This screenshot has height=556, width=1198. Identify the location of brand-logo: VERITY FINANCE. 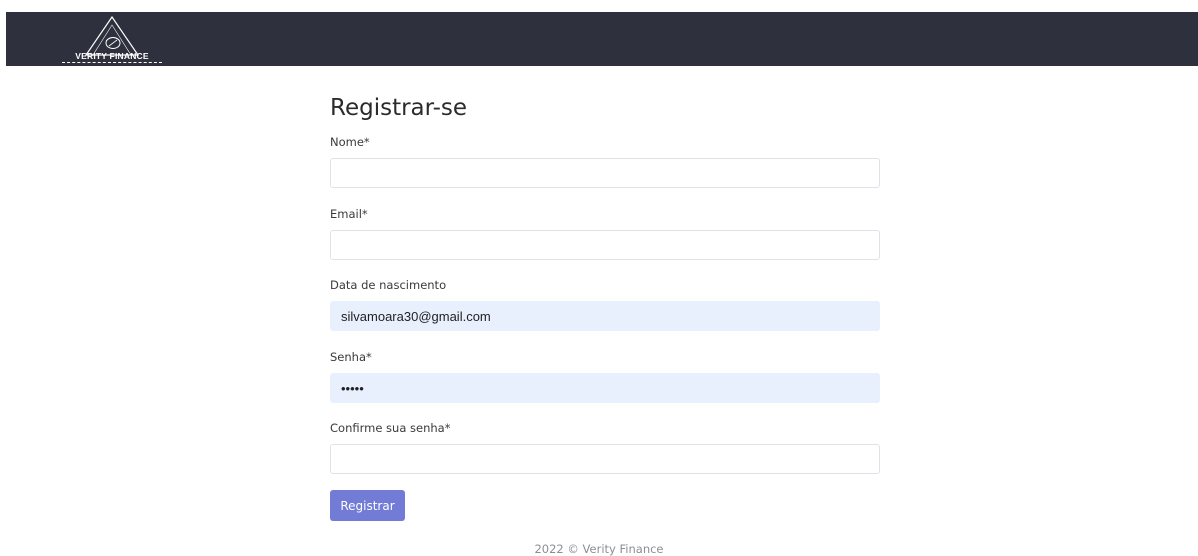
(117, 41).